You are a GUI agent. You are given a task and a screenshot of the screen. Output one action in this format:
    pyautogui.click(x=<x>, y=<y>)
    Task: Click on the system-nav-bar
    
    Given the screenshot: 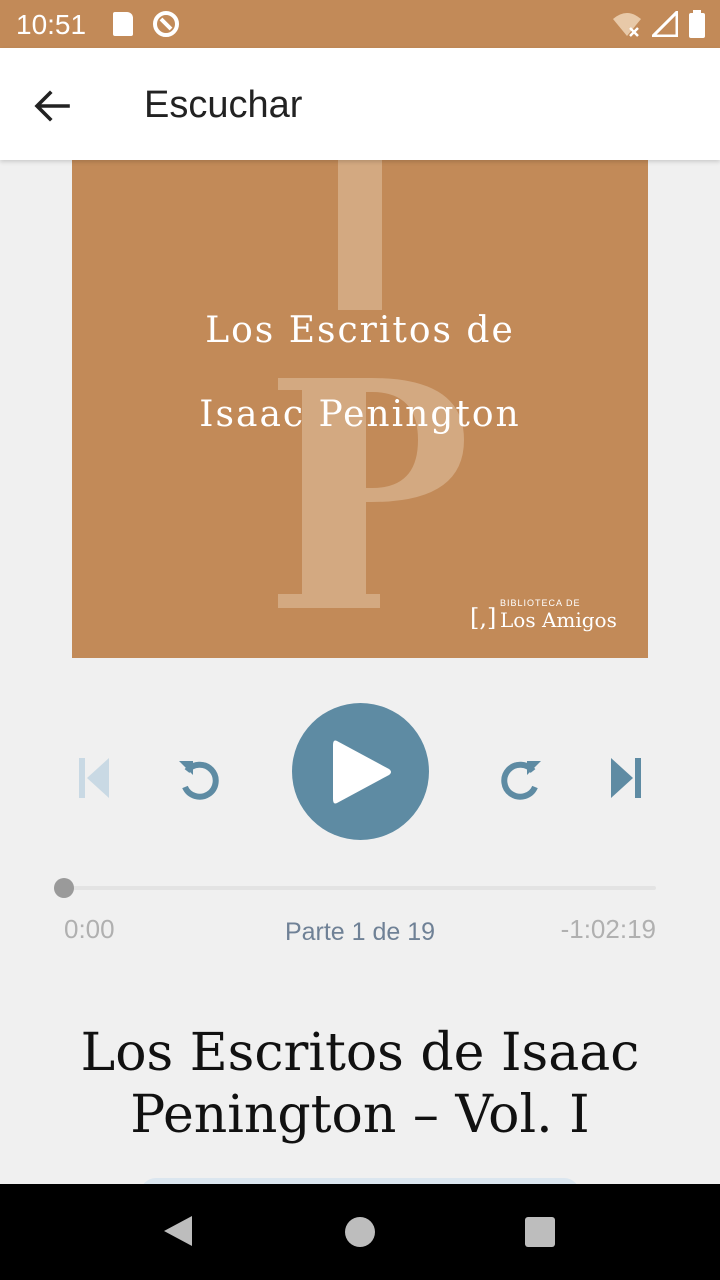 What is the action you would take?
    pyautogui.click(x=360, y=1232)
    